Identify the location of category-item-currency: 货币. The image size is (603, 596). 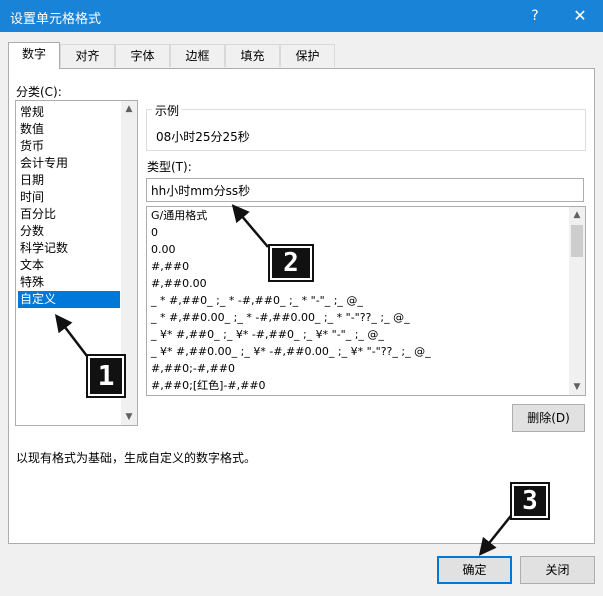
(69, 146).